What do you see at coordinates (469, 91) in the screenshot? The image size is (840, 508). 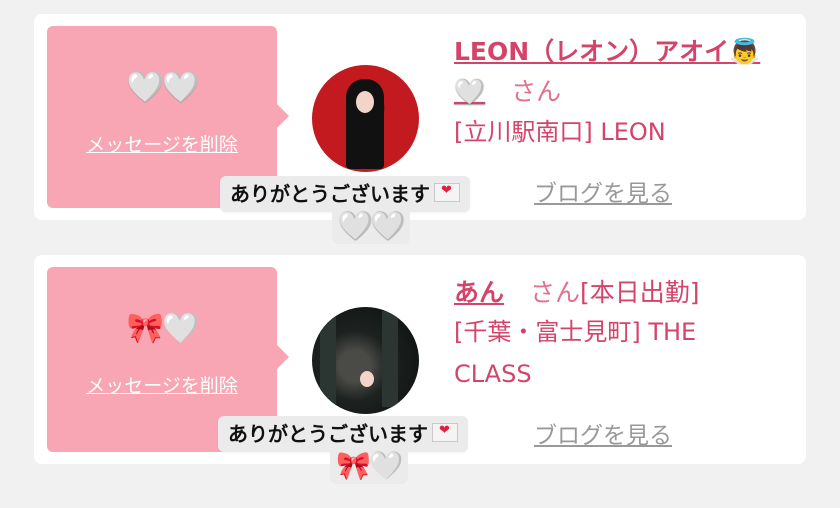 I see `heart-icon: 🤍` at bounding box center [469, 91].